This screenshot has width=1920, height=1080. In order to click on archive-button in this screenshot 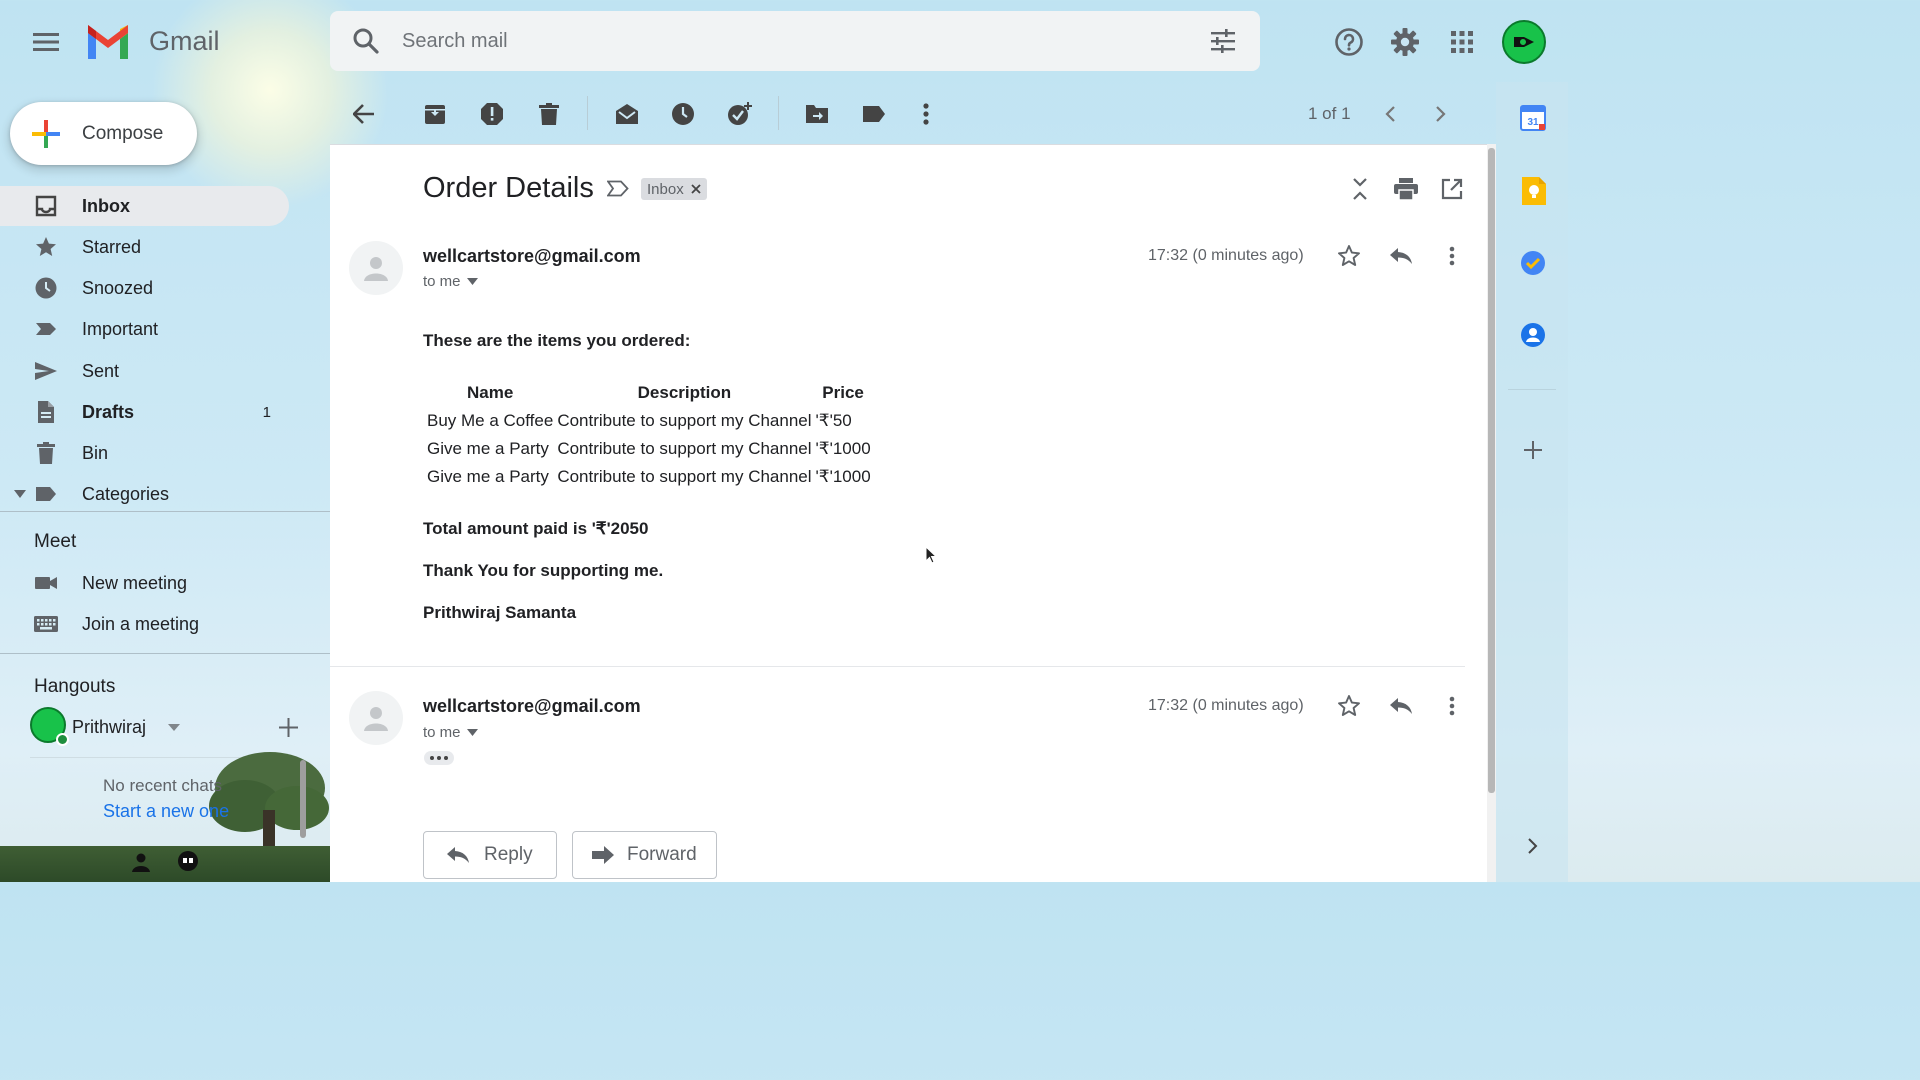, I will do `click(435, 114)`.